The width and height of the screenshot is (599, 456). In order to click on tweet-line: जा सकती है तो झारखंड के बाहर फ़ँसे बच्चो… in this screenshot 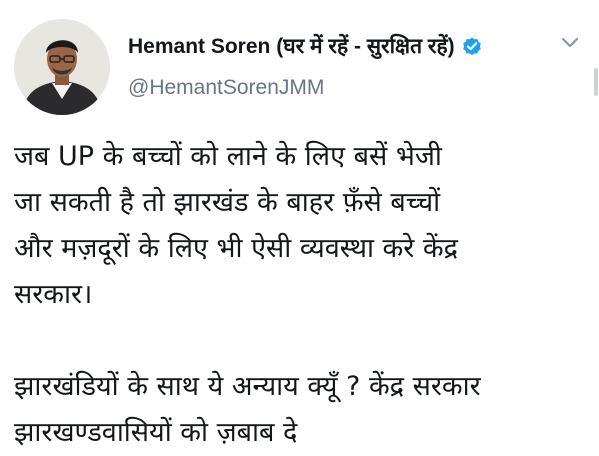, I will do `click(227, 202)`.